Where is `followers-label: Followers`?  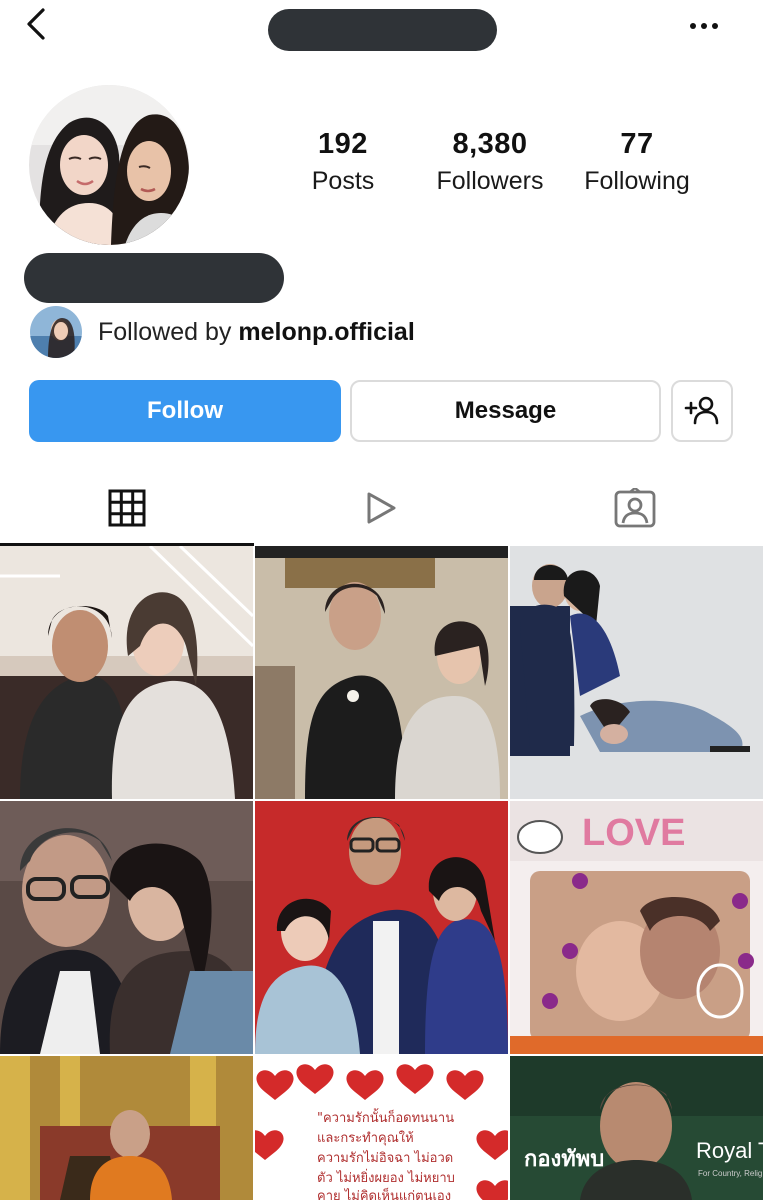
followers-label: Followers is located at coordinates (490, 181).